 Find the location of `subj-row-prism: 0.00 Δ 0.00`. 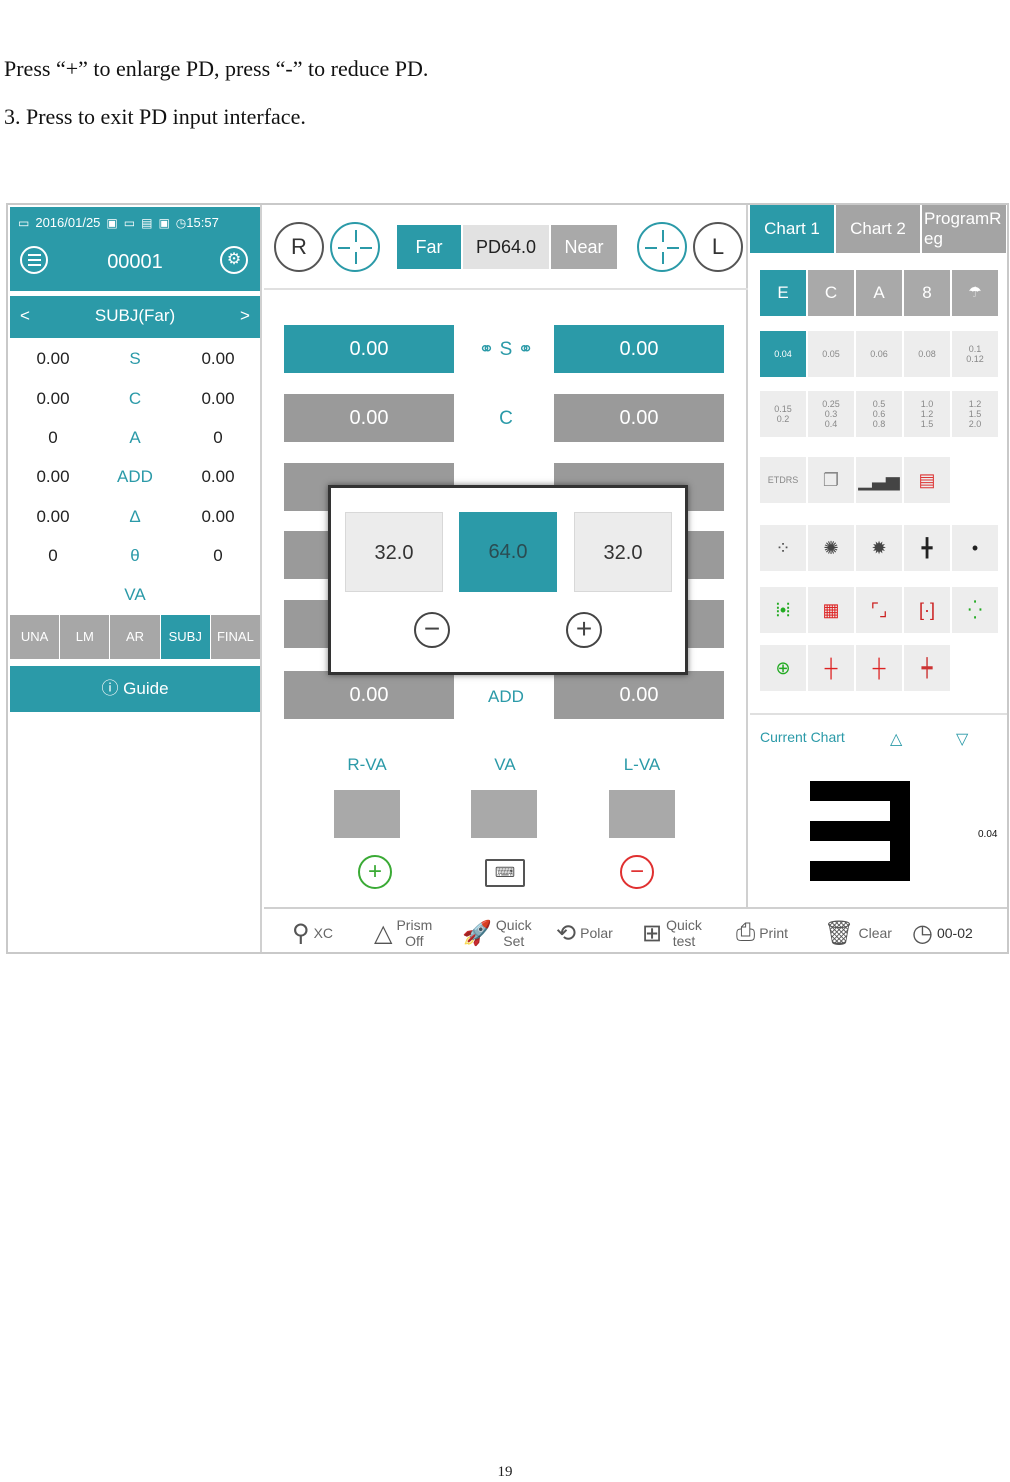

subj-row-prism: 0.00 Δ 0.00 is located at coordinates (135, 518).